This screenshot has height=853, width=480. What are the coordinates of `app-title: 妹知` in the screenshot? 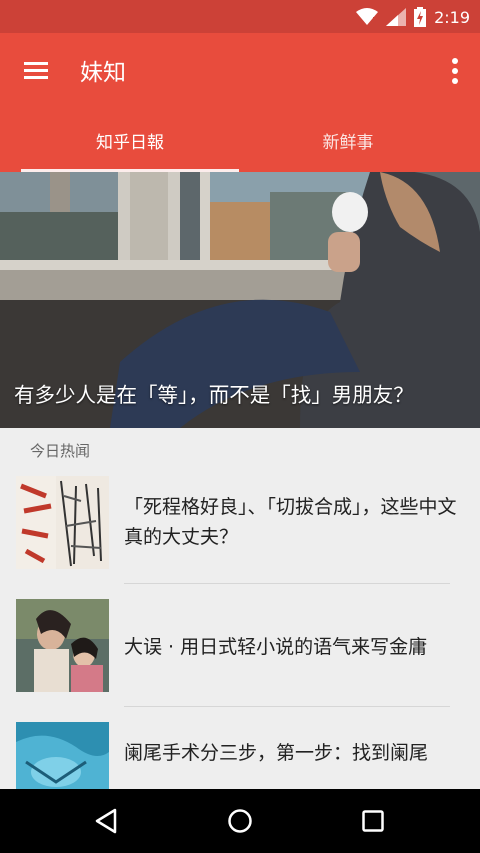 It's located at (103, 73).